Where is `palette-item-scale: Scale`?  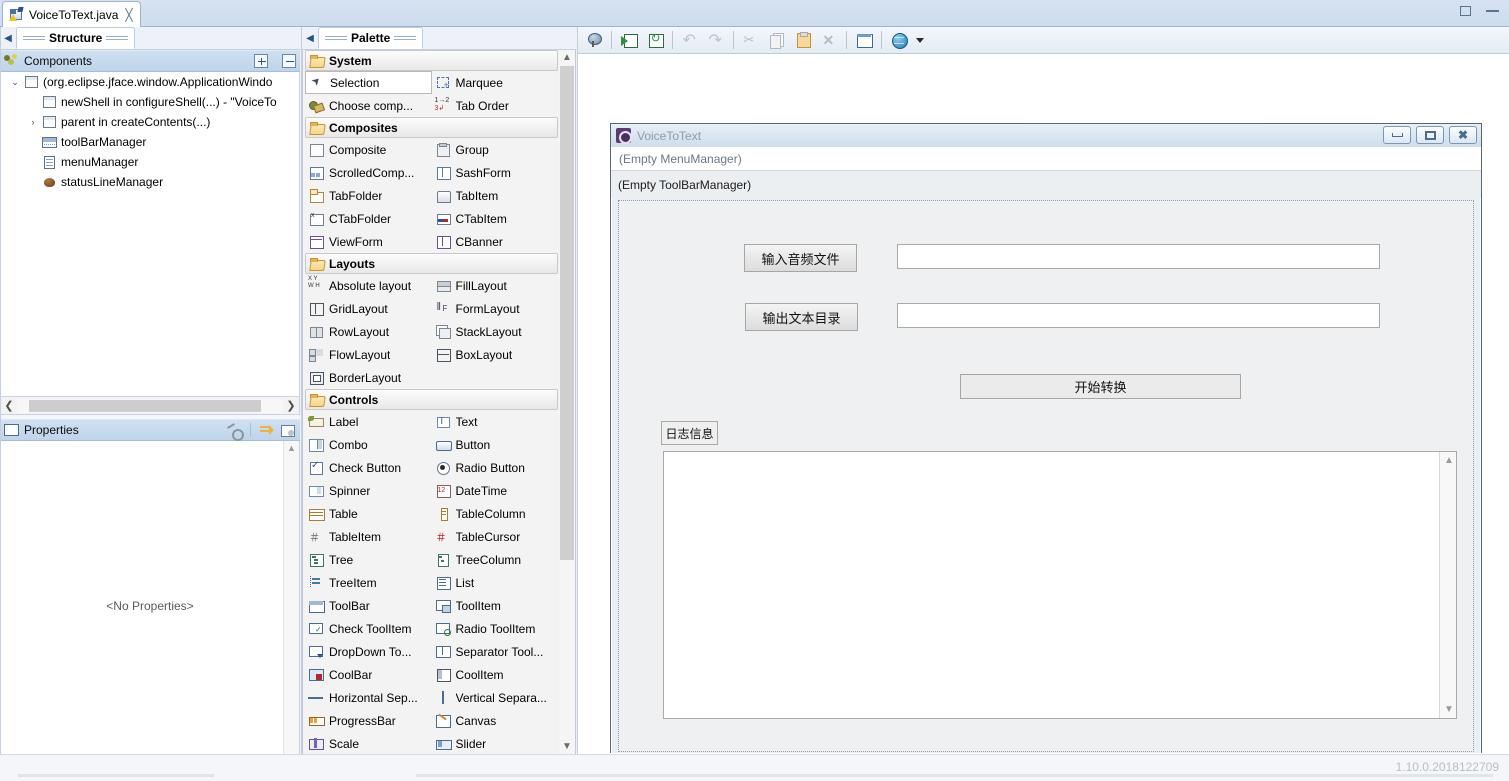
palette-item-scale: Scale is located at coordinates (368, 743).